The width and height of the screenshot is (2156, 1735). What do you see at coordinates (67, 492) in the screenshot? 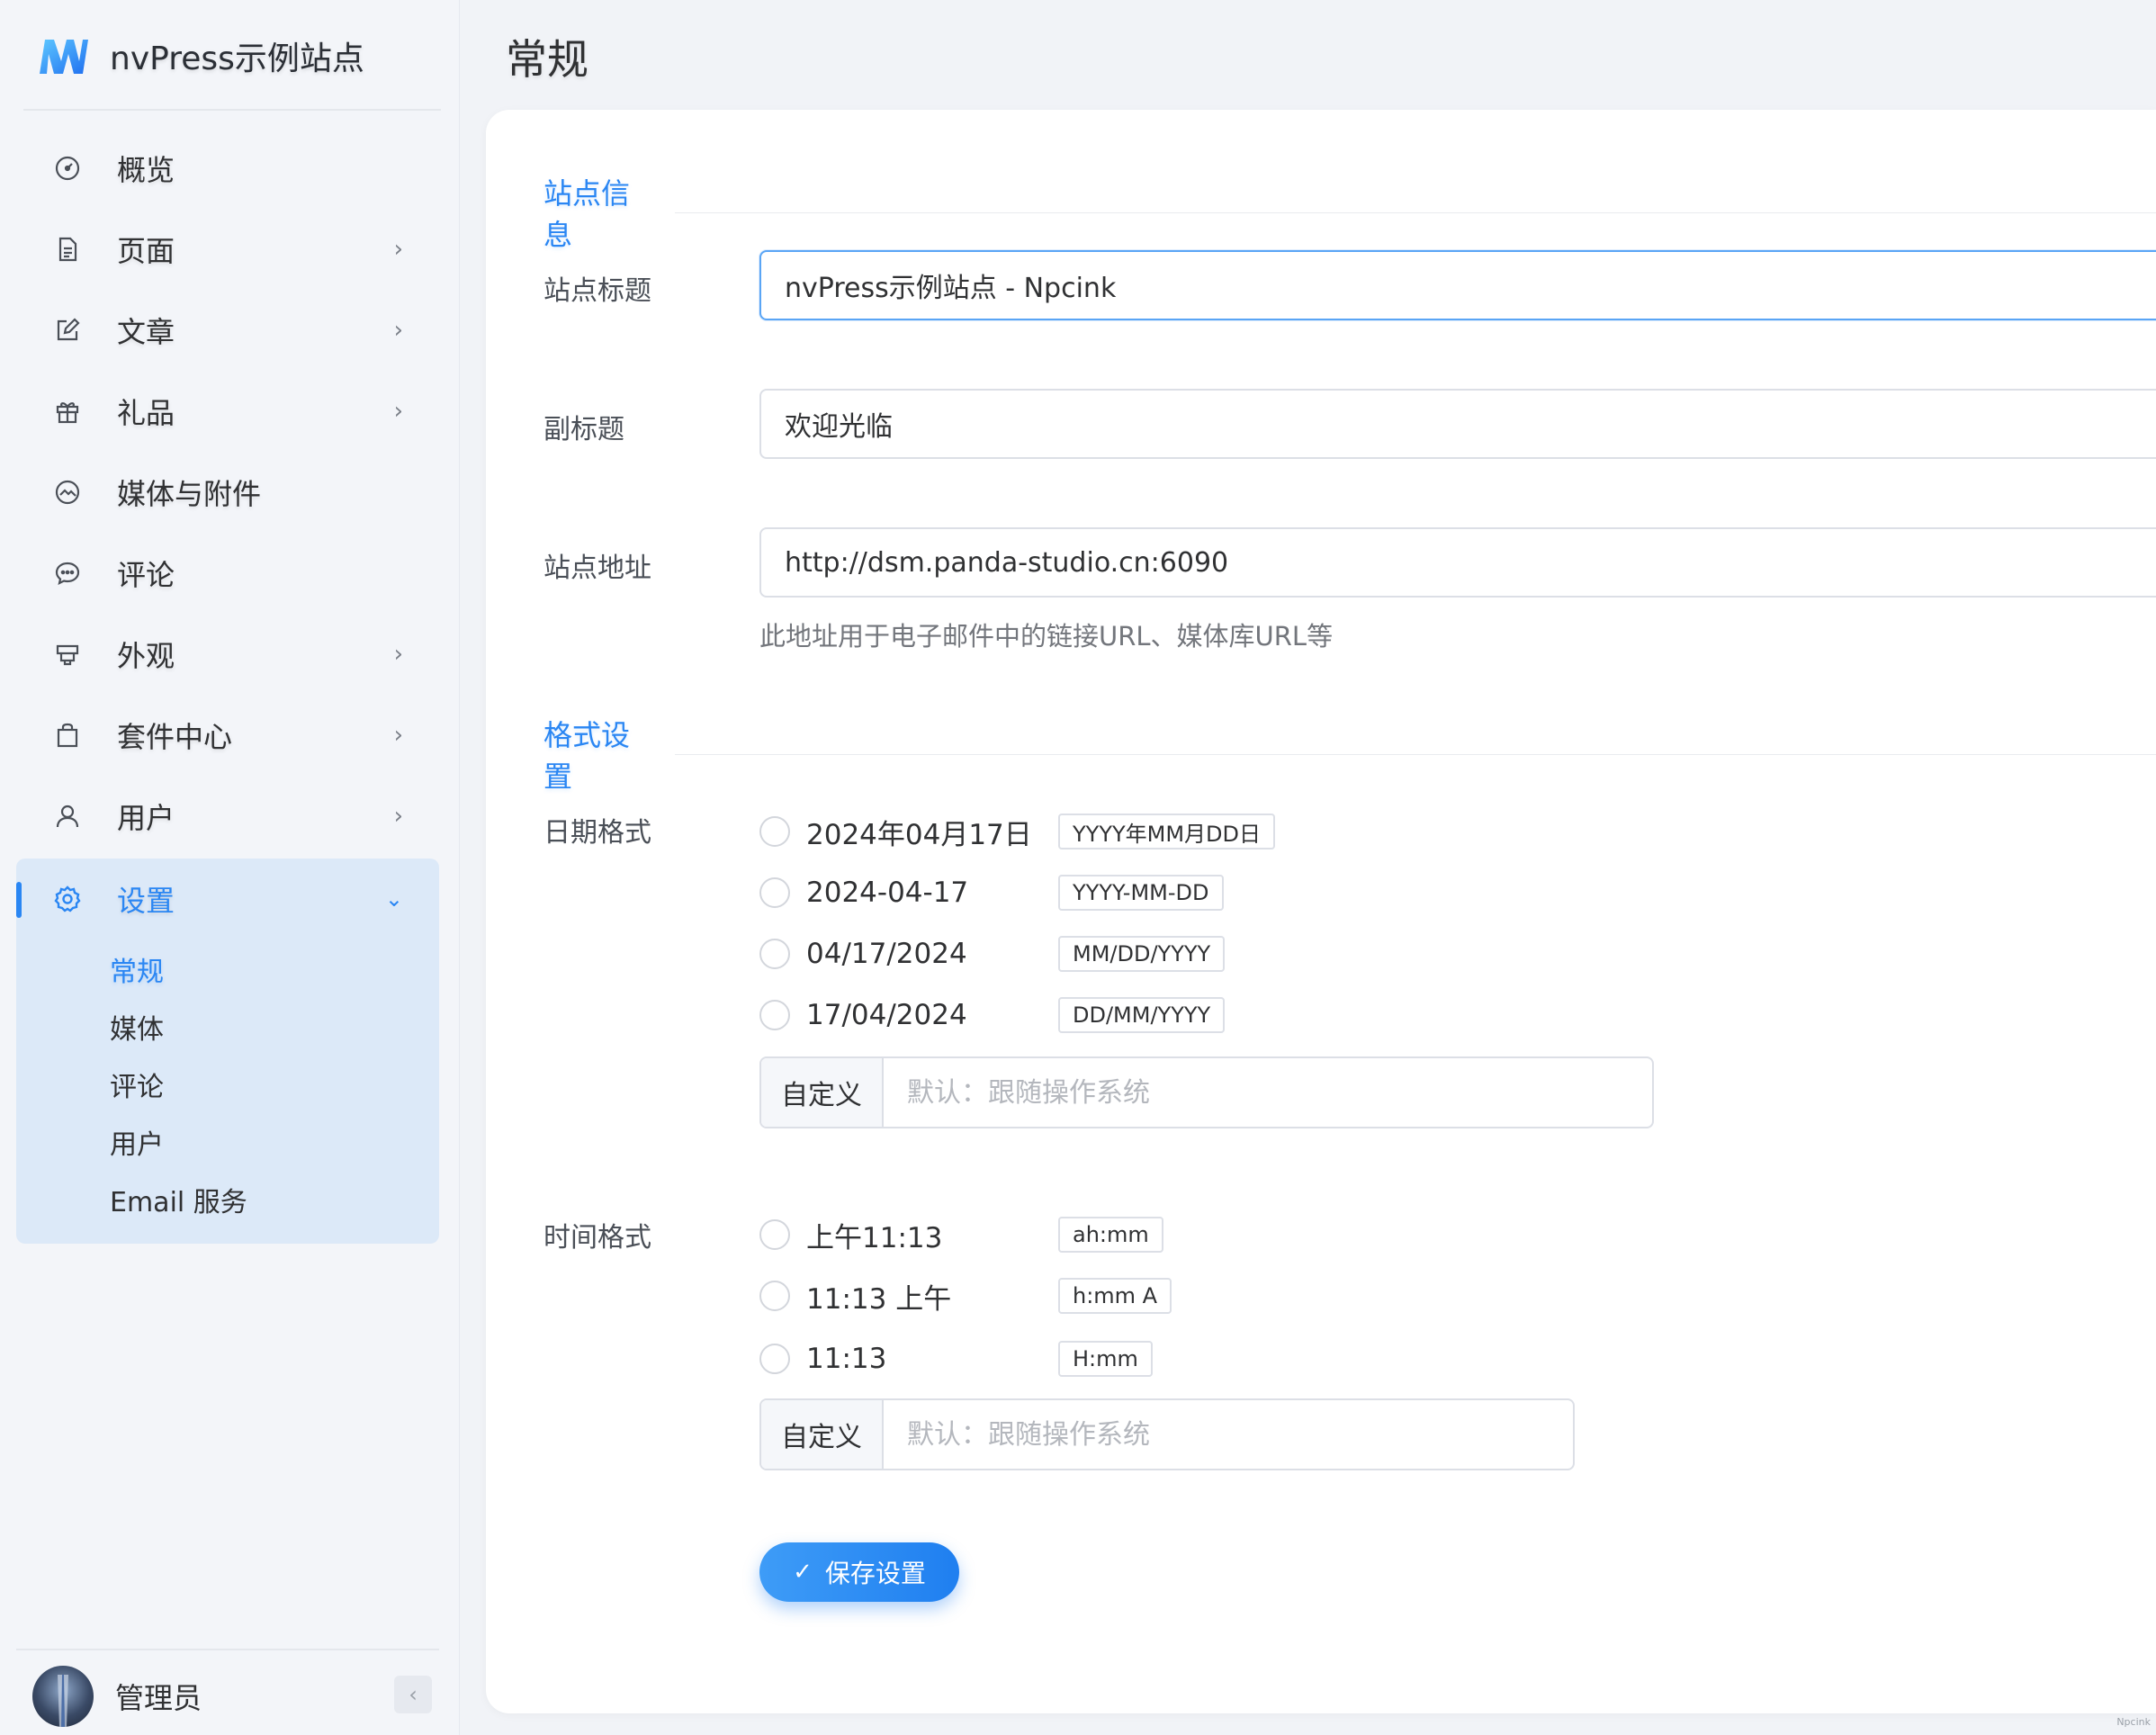
I see `media-icon` at bounding box center [67, 492].